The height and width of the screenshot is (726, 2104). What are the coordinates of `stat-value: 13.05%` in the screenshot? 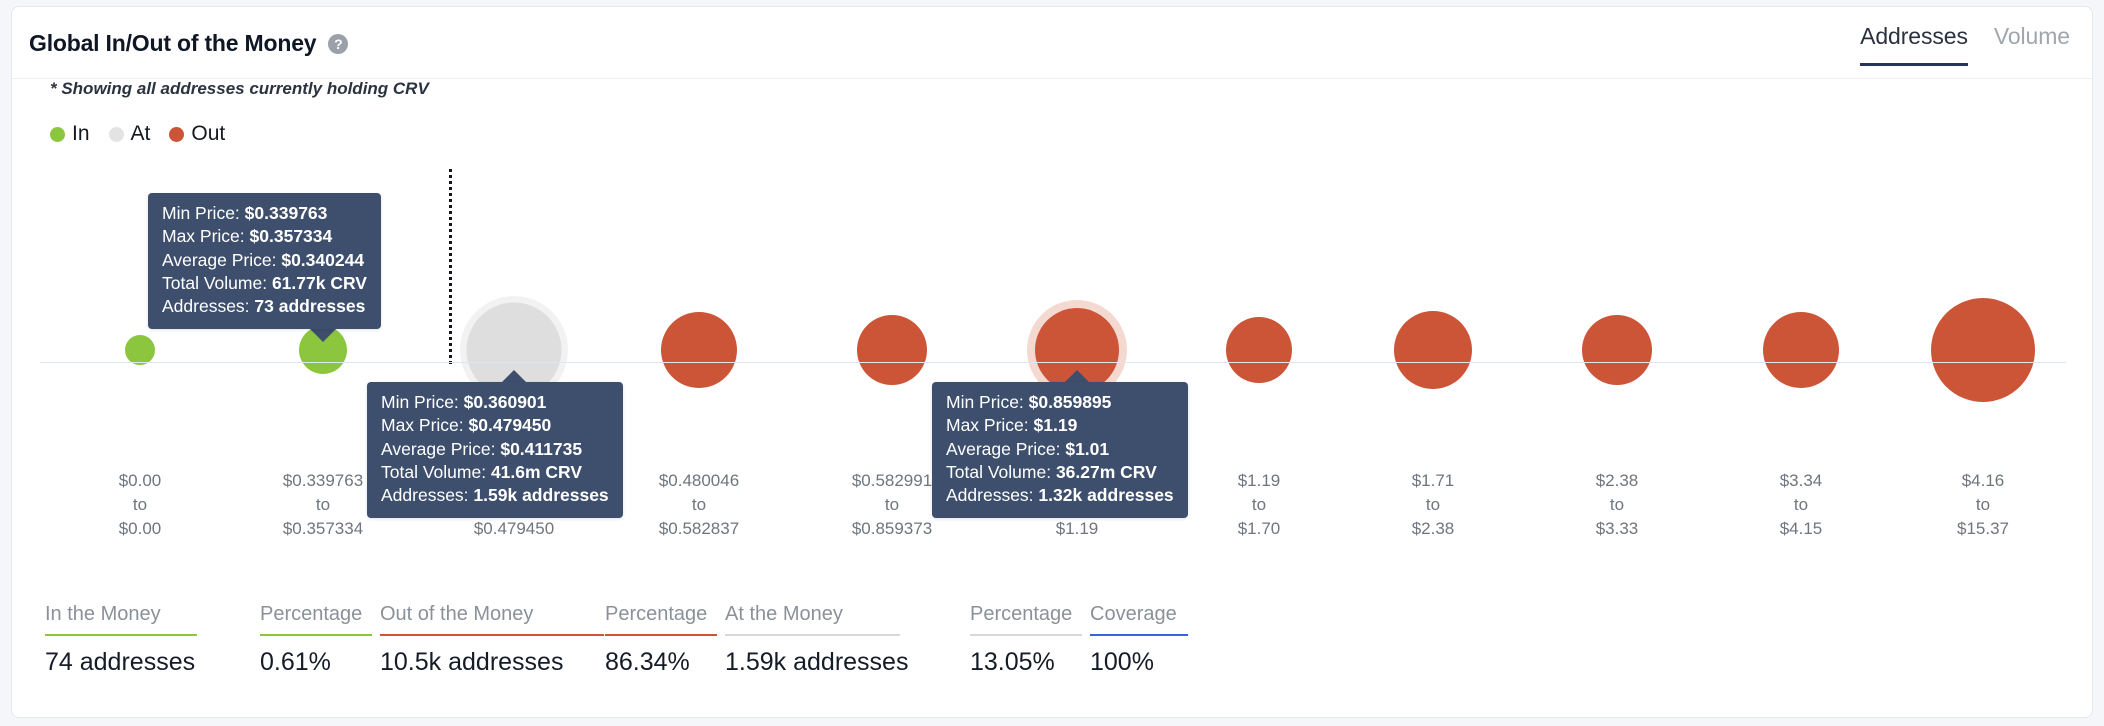 It's located at (1012, 662).